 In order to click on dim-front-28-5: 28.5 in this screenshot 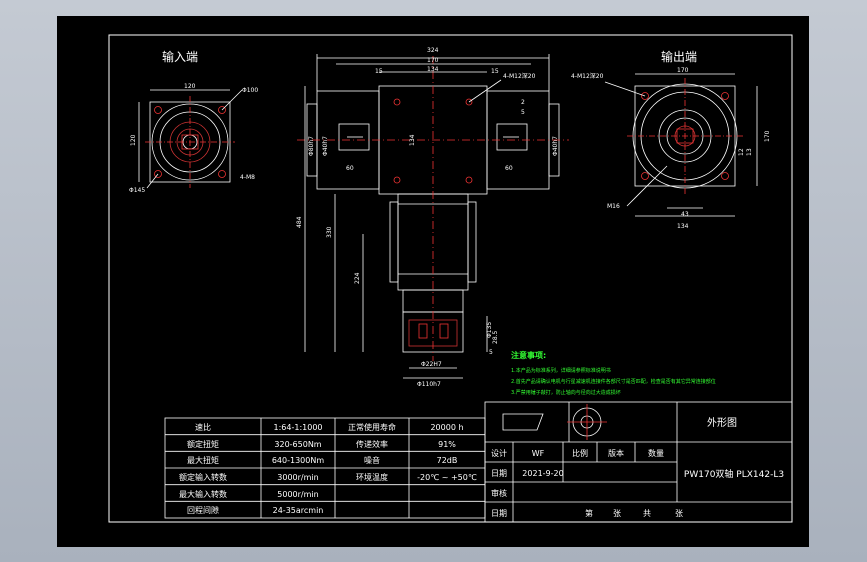, I will do `click(495, 337)`.